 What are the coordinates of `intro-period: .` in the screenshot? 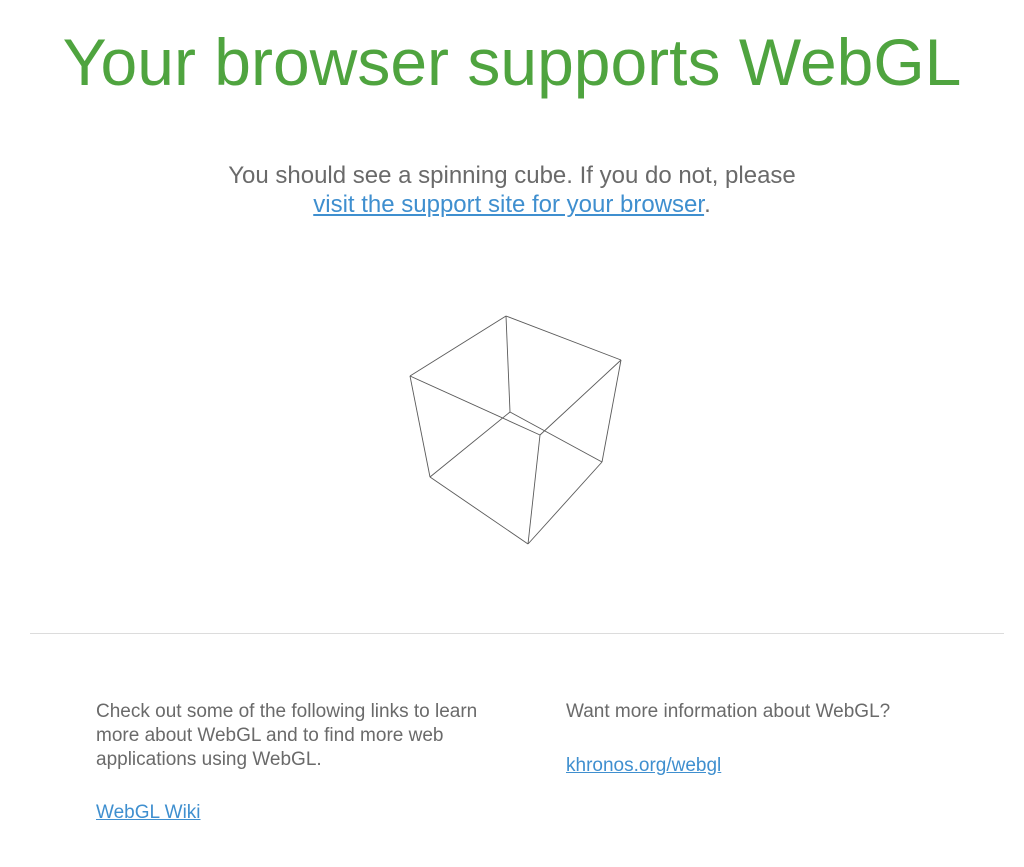 It's located at (707, 204).